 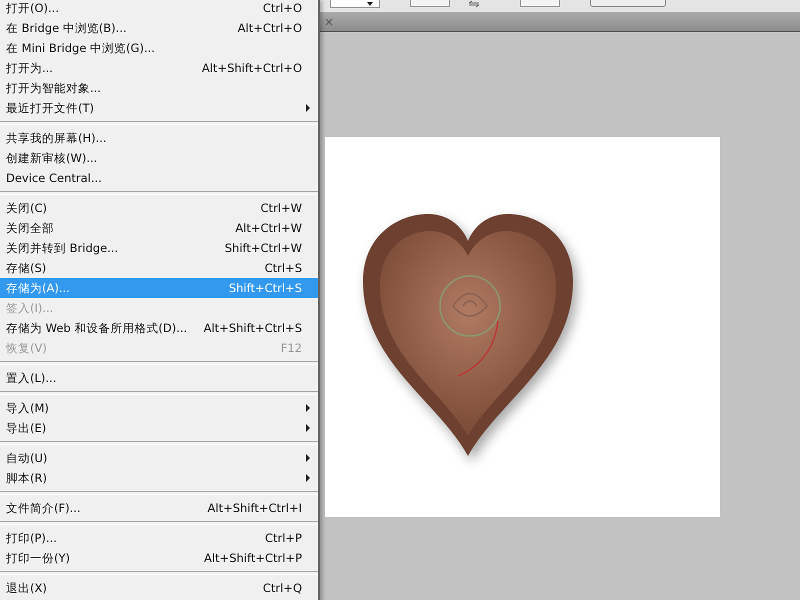 I want to click on caret-icon, so click(x=370, y=4).